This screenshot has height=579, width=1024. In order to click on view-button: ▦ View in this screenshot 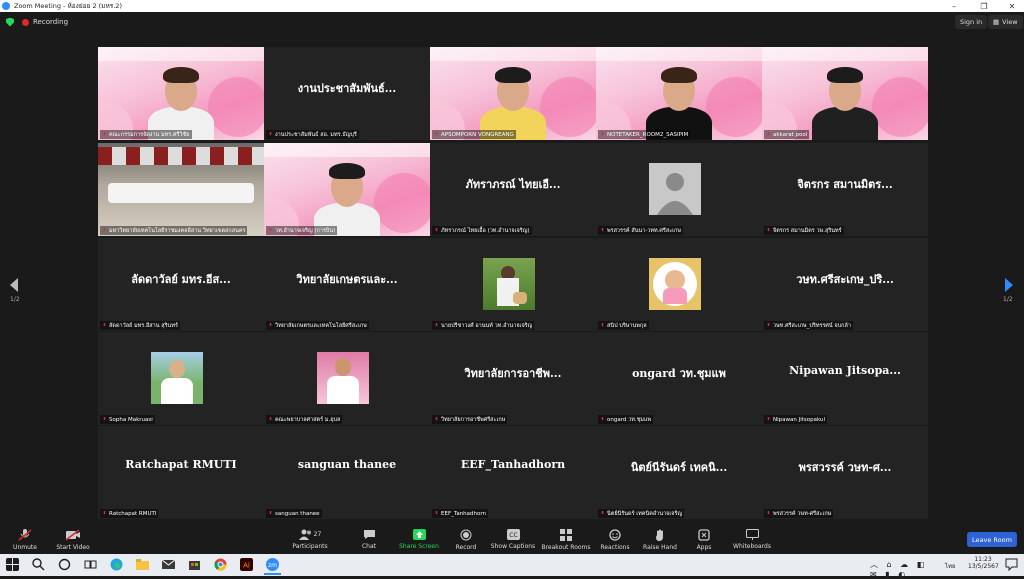, I will do `click(1005, 22)`.